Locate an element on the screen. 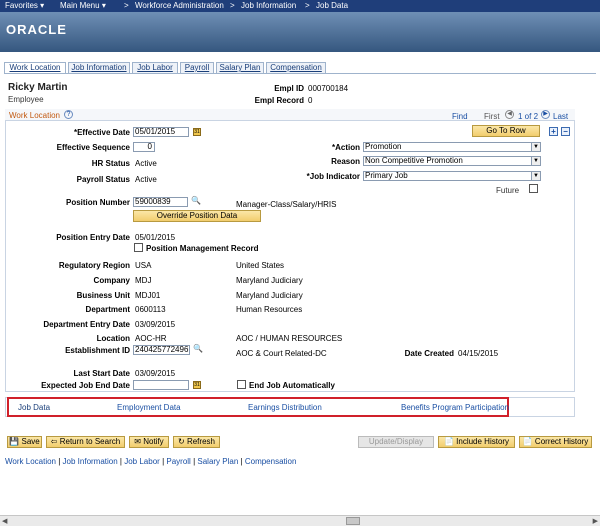  scrollbar-thumb is located at coordinates (353, 521).